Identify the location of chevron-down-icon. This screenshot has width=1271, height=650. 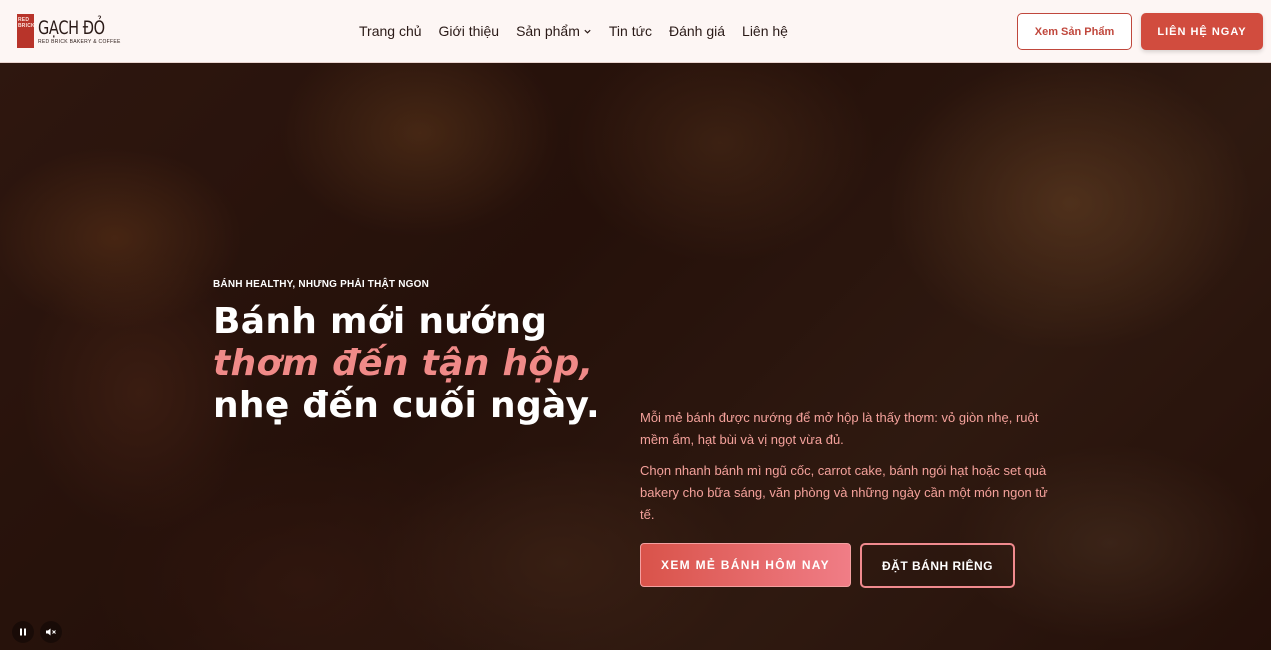
(587, 31).